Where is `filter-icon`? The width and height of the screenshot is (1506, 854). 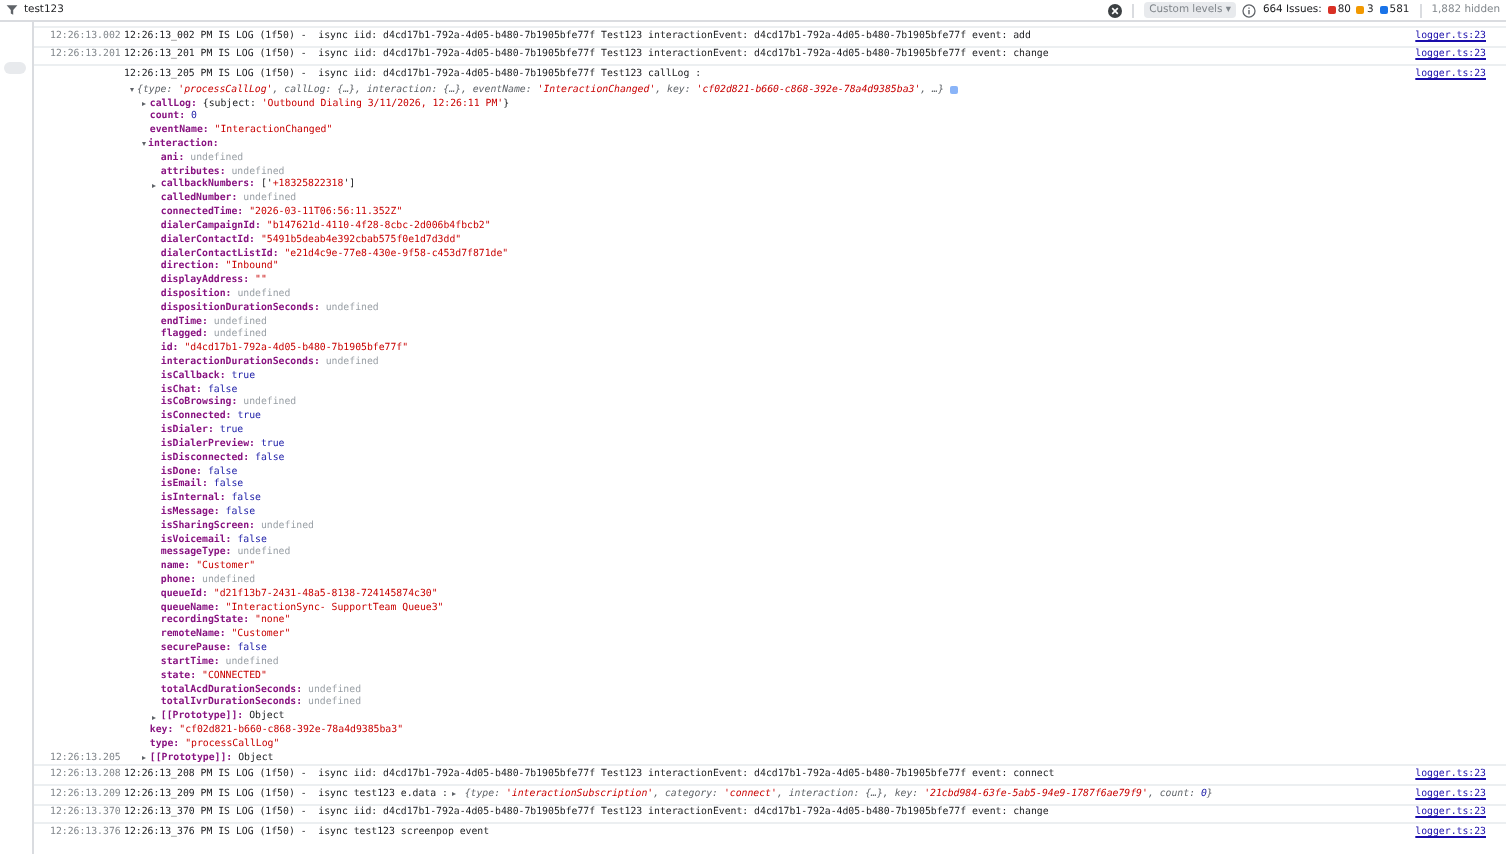
filter-icon is located at coordinates (12, 10).